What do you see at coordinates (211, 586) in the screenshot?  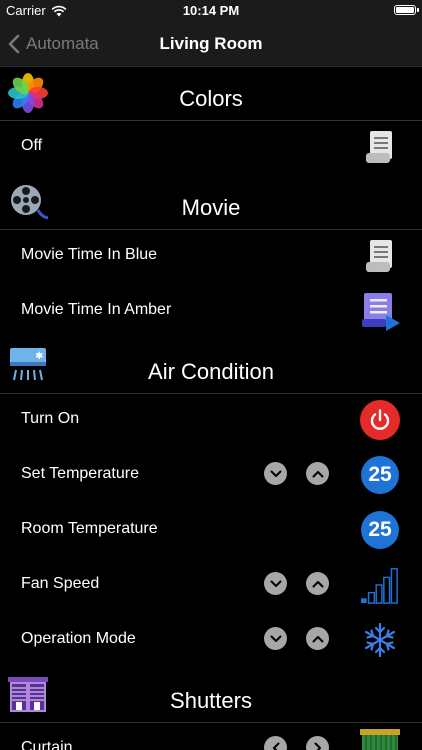 I see `scene-row-fan-speed: Fan Speed` at bounding box center [211, 586].